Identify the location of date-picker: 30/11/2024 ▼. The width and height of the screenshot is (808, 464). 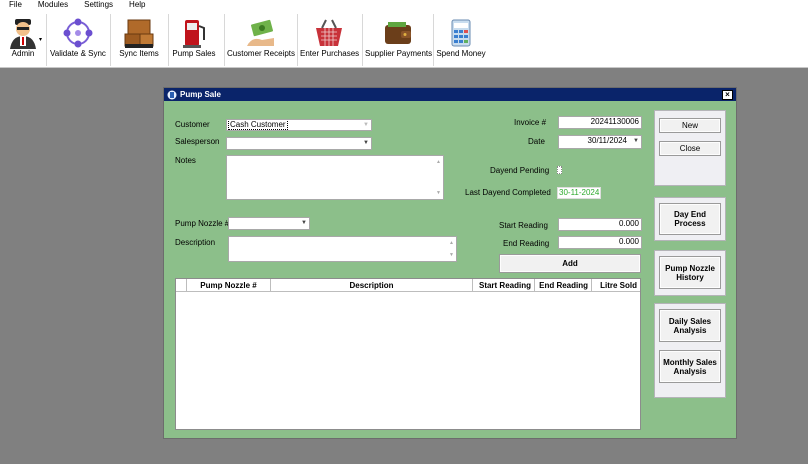
(600, 142).